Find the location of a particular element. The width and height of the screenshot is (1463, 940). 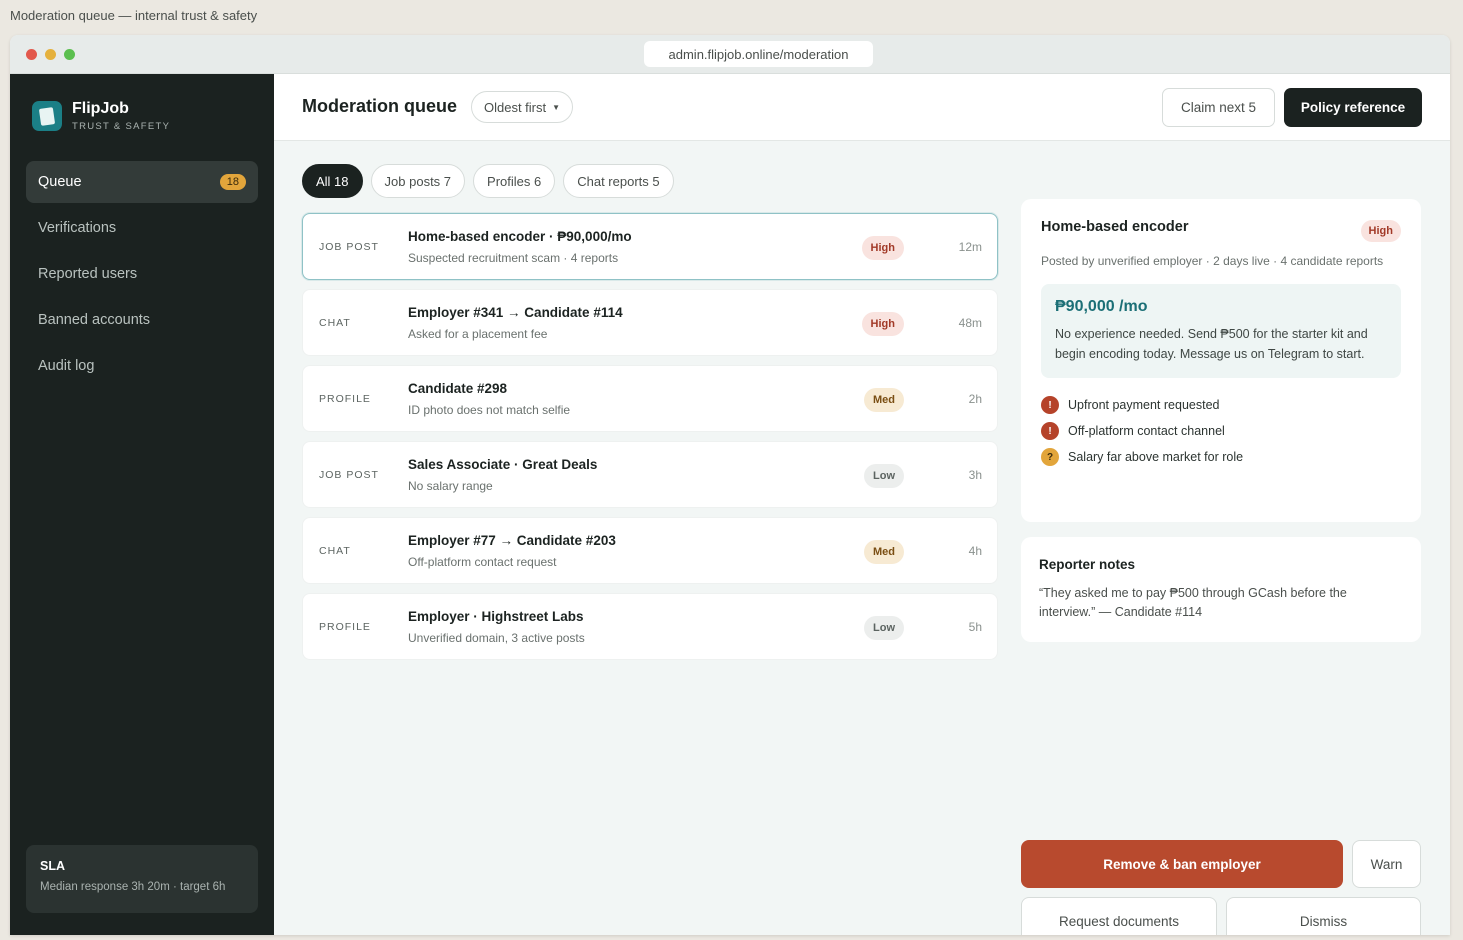

item-title: Sales Associate · Great Deals is located at coordinates (503, 464).